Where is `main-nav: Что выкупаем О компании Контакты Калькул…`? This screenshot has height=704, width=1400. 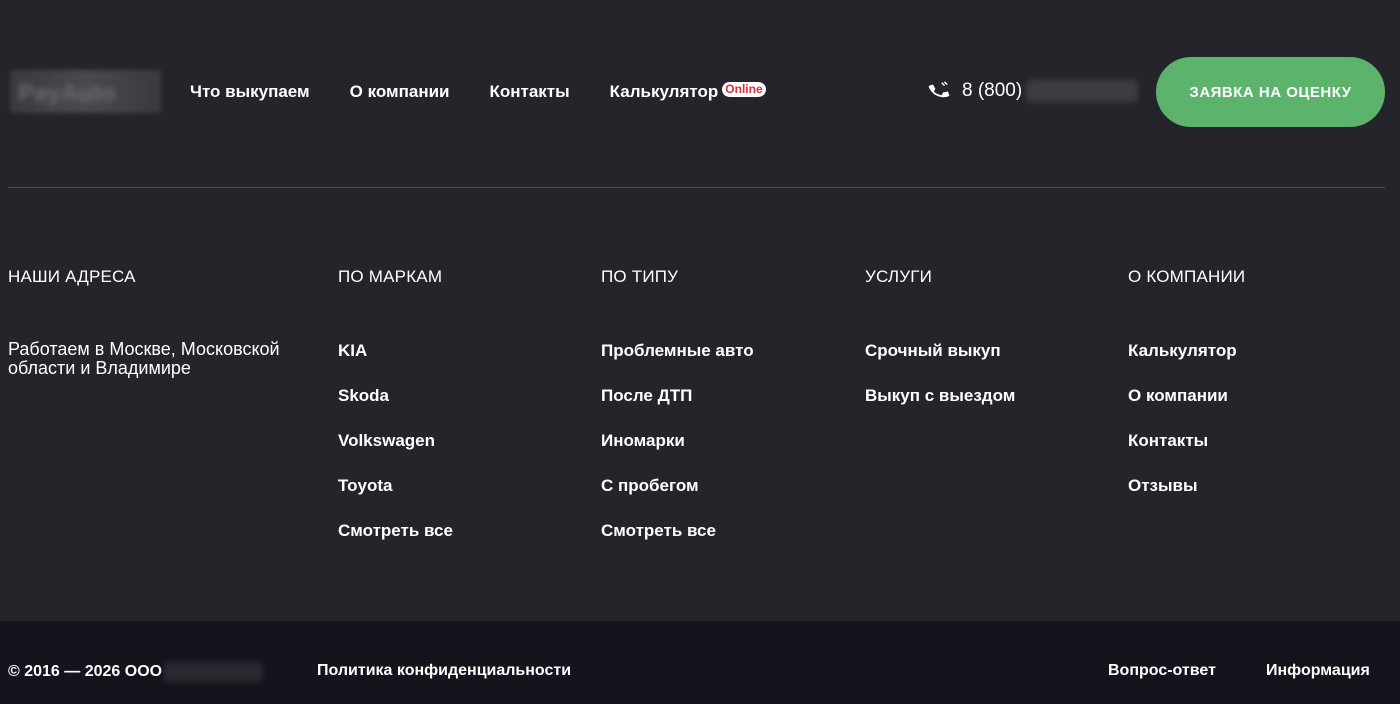 main-nav: Что выкупаем О компании Контакты Калькул… is located at coordinates (498, 92).